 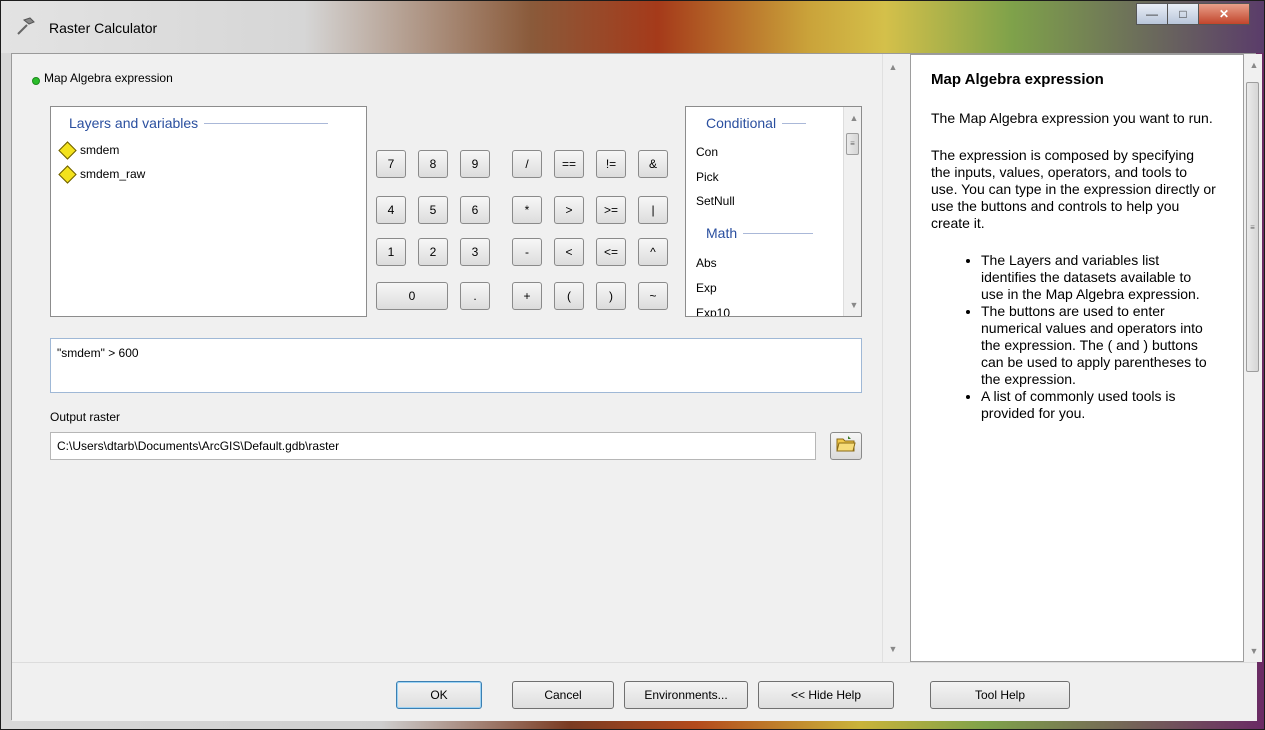 What do you see at coordinates (391, 210) in the screenshot?
I see `calc-button-4: 4` at bounding box center [391, 210].